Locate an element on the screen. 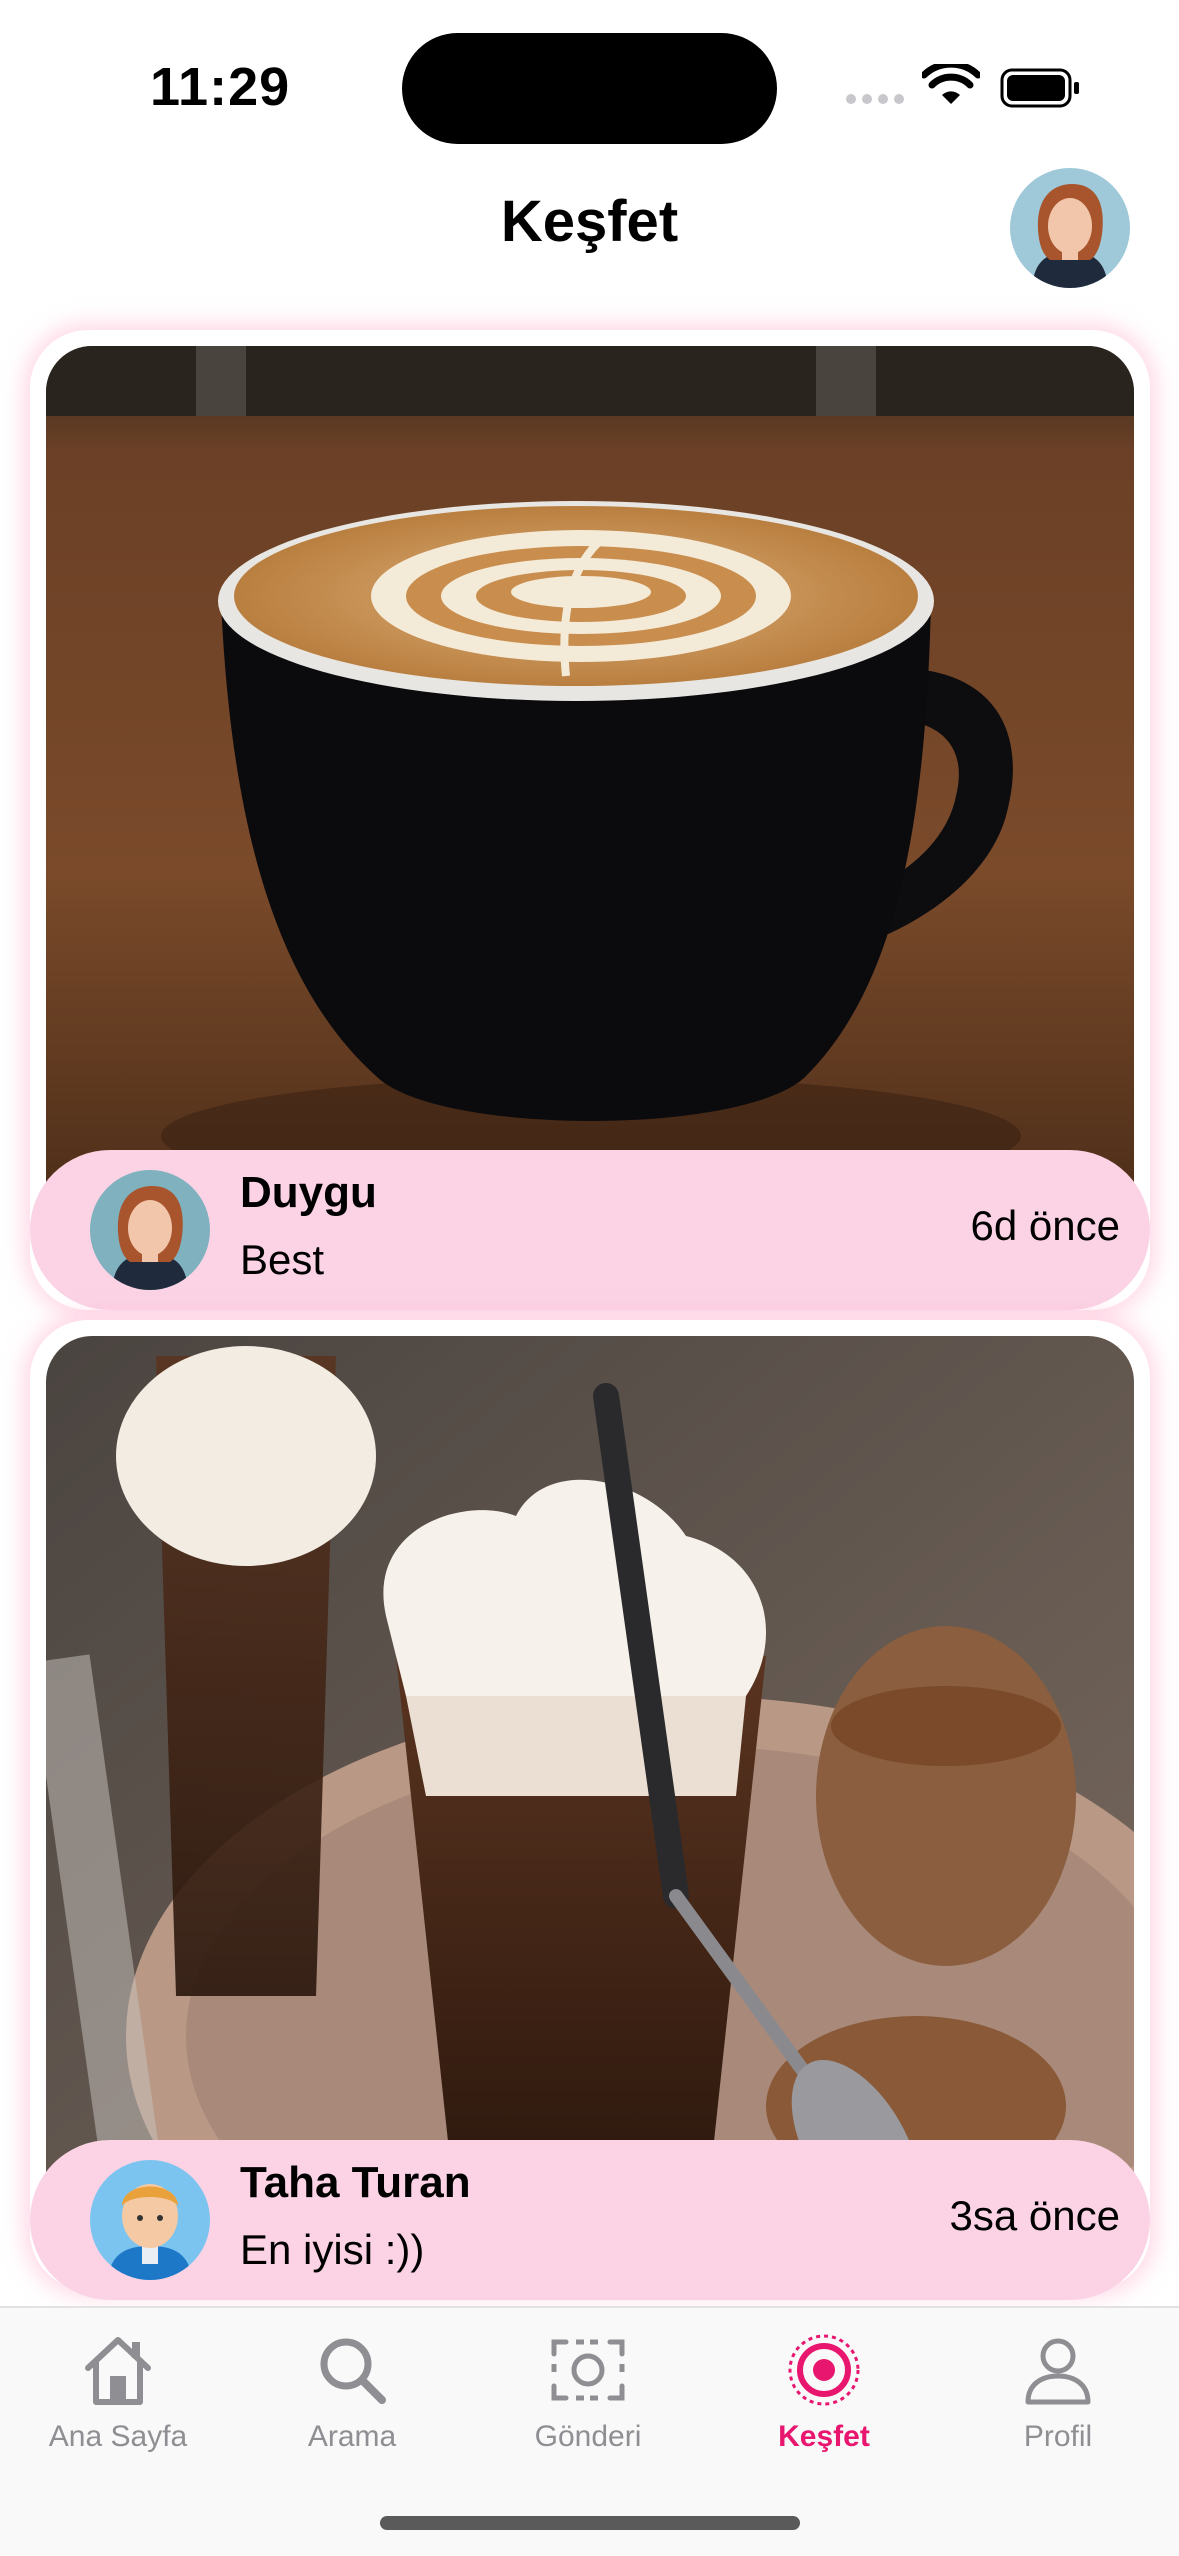 The width and height of the screenshot is (1179, 2556). status-time: 11:29 is located at coordinates (220, 87).